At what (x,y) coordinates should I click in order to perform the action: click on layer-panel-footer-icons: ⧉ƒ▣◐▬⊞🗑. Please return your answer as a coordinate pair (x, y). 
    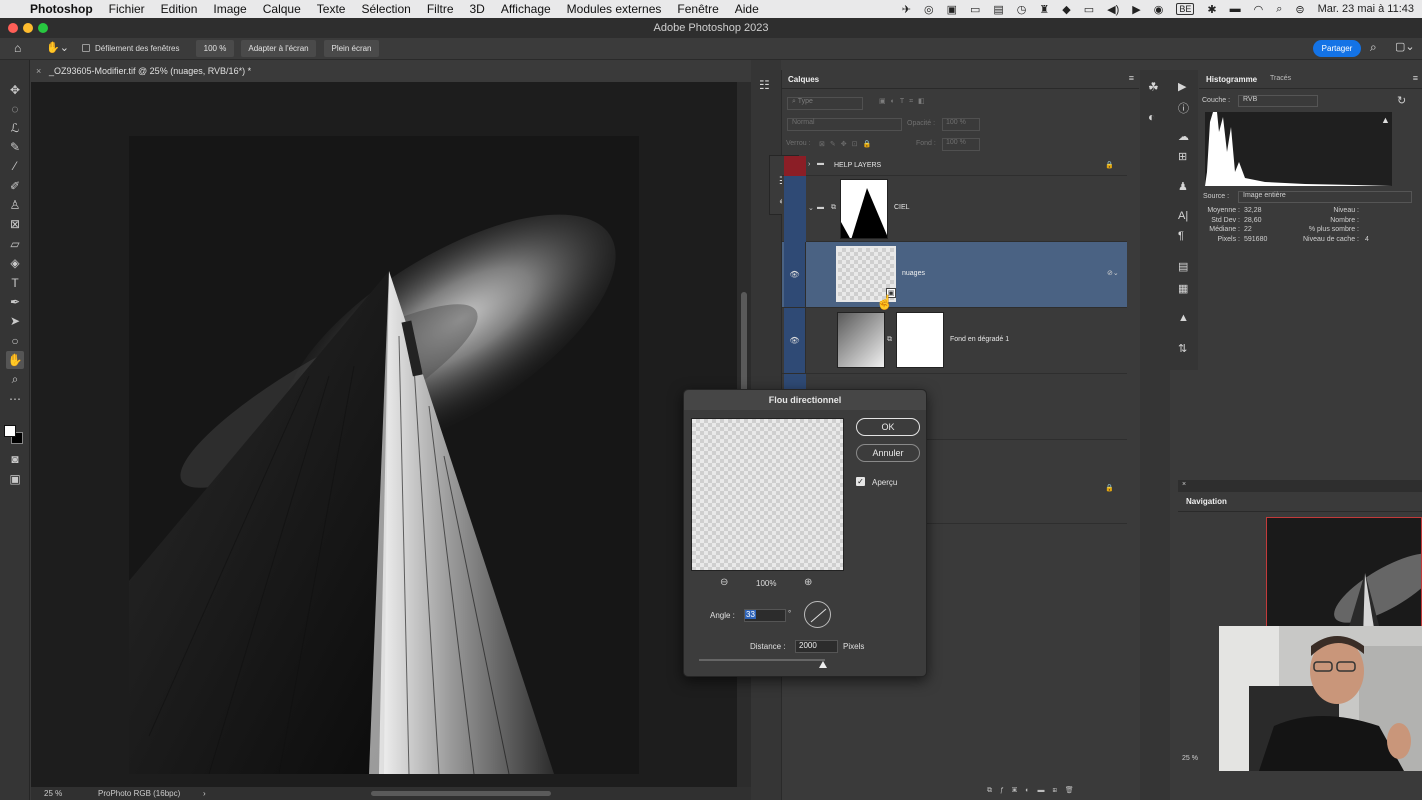
    Looking at the image, I should click on (1034, 790).